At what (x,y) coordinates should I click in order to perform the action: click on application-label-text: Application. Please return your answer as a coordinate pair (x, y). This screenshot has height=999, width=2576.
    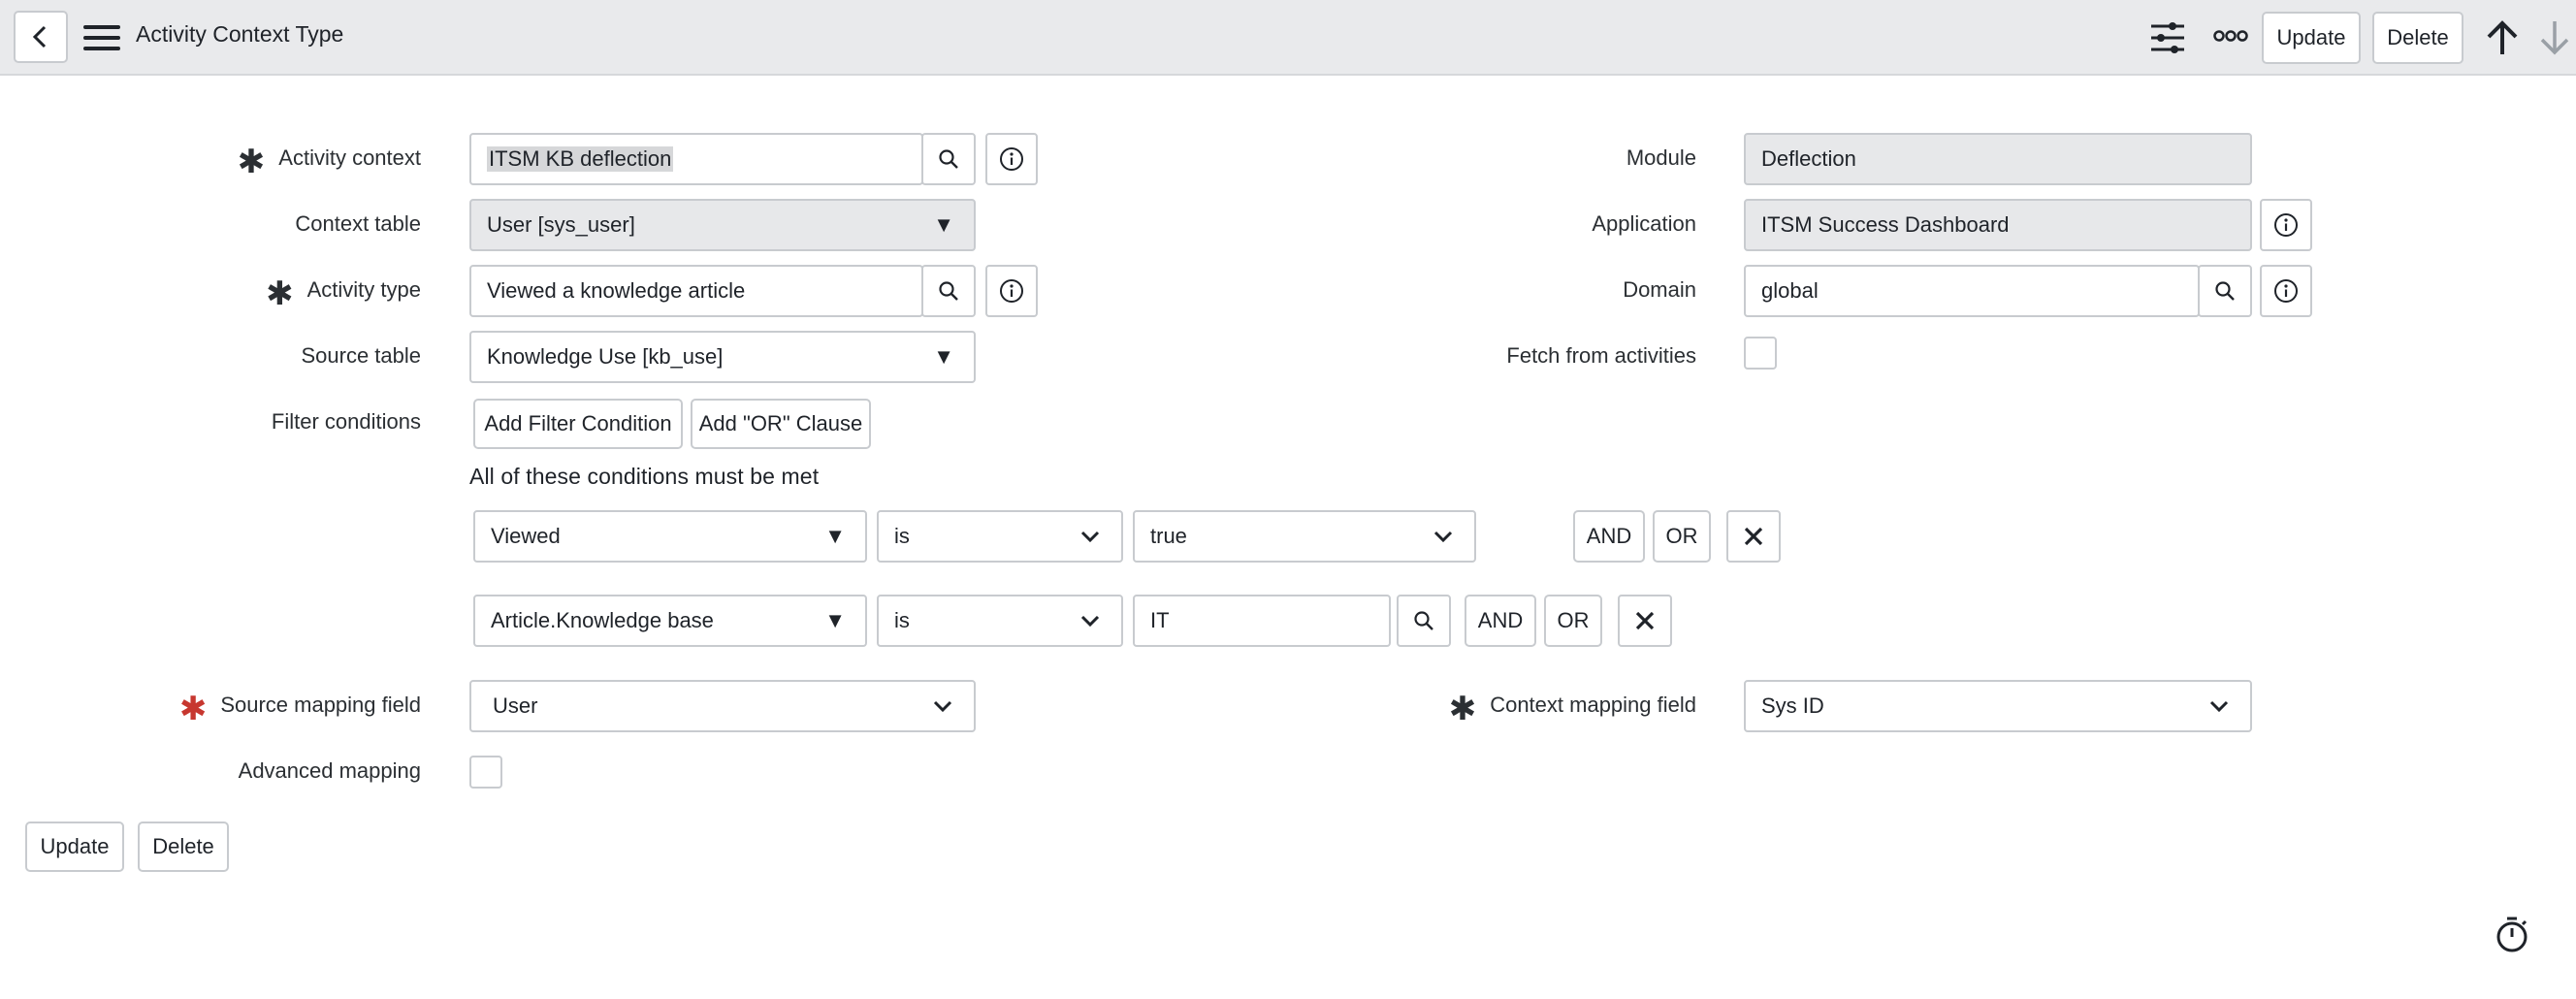
    Looking at the image, I should click on (1644, 224).